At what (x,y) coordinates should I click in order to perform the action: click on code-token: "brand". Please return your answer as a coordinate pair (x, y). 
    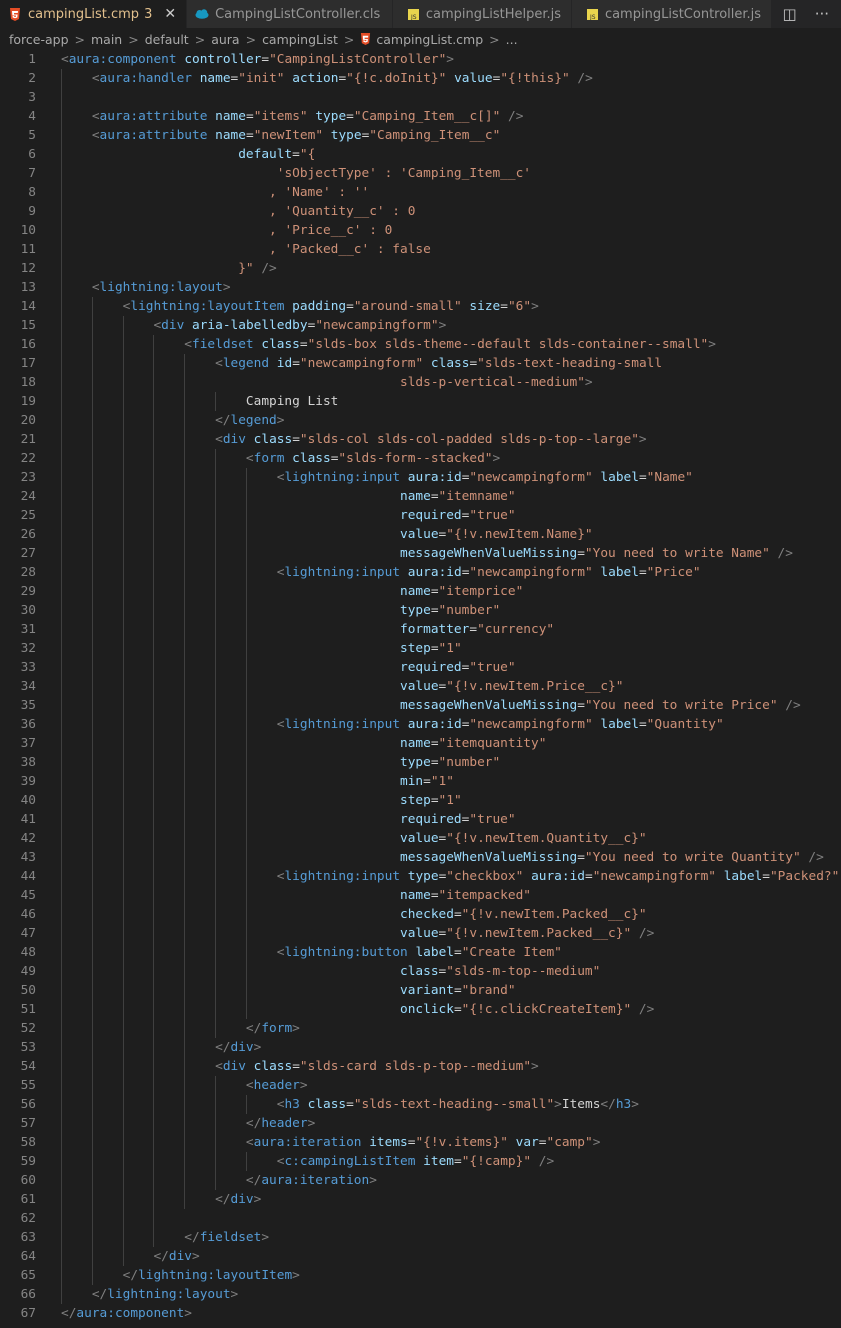
    Looking at the image, I should click on (488, 990).